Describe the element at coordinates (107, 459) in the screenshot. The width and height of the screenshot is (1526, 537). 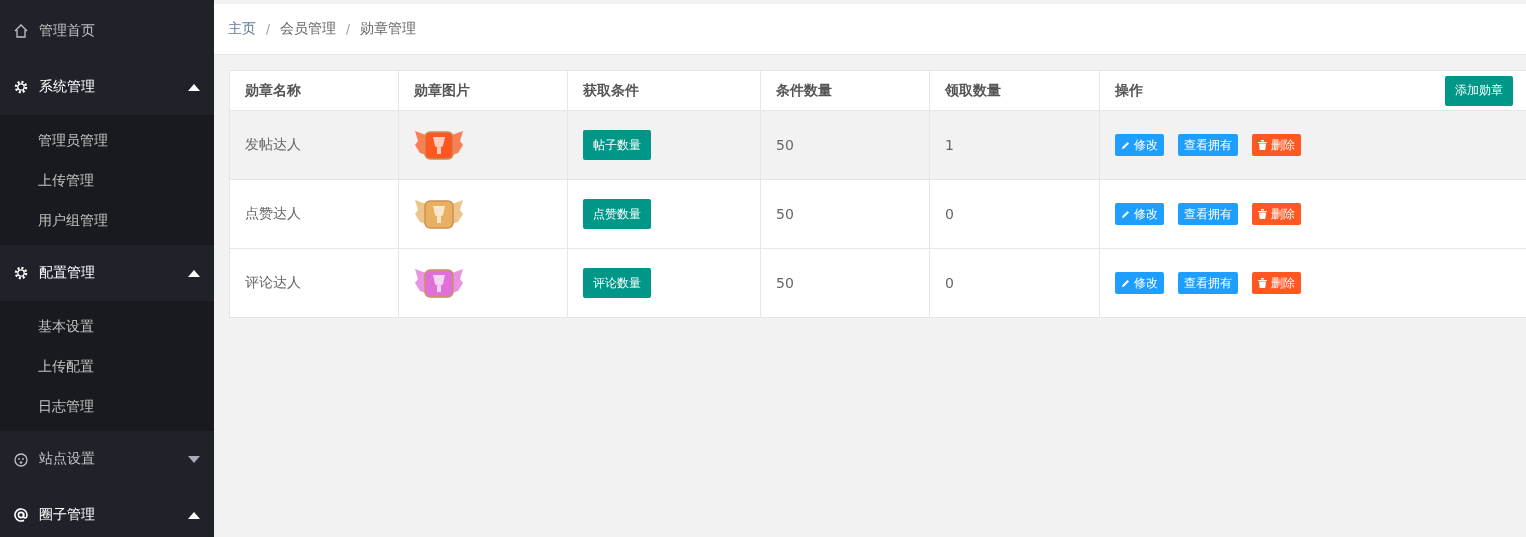
I see `sidebar-item: 站点设置` at that location.